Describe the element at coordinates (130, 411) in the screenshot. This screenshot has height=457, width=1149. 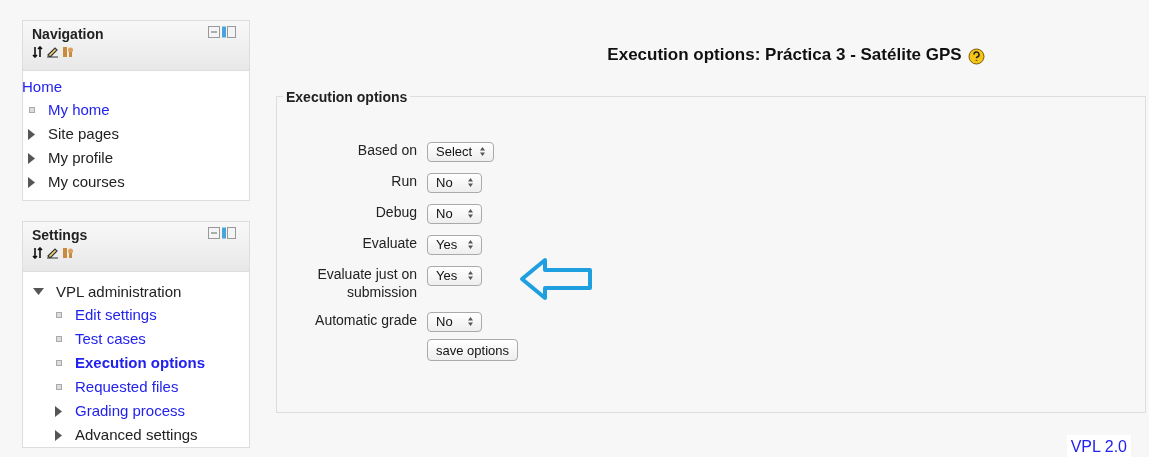
I see `nav-link: Grading process` at that location.